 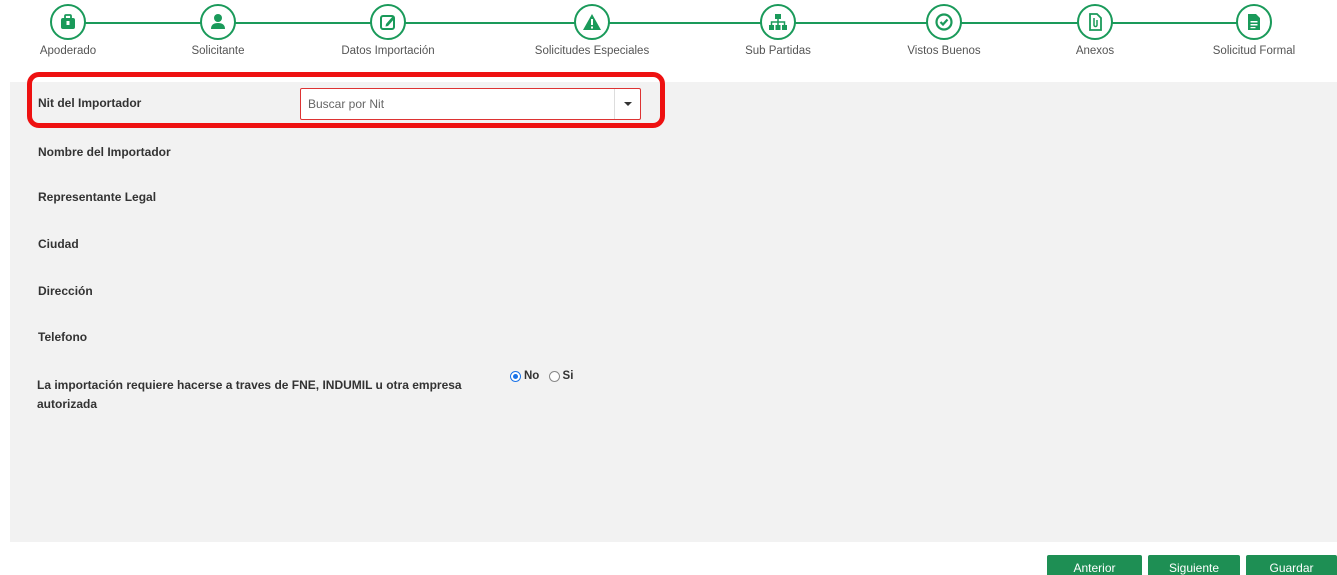 I want to click on step-label: Solicitante, so click(x=218, y=51).